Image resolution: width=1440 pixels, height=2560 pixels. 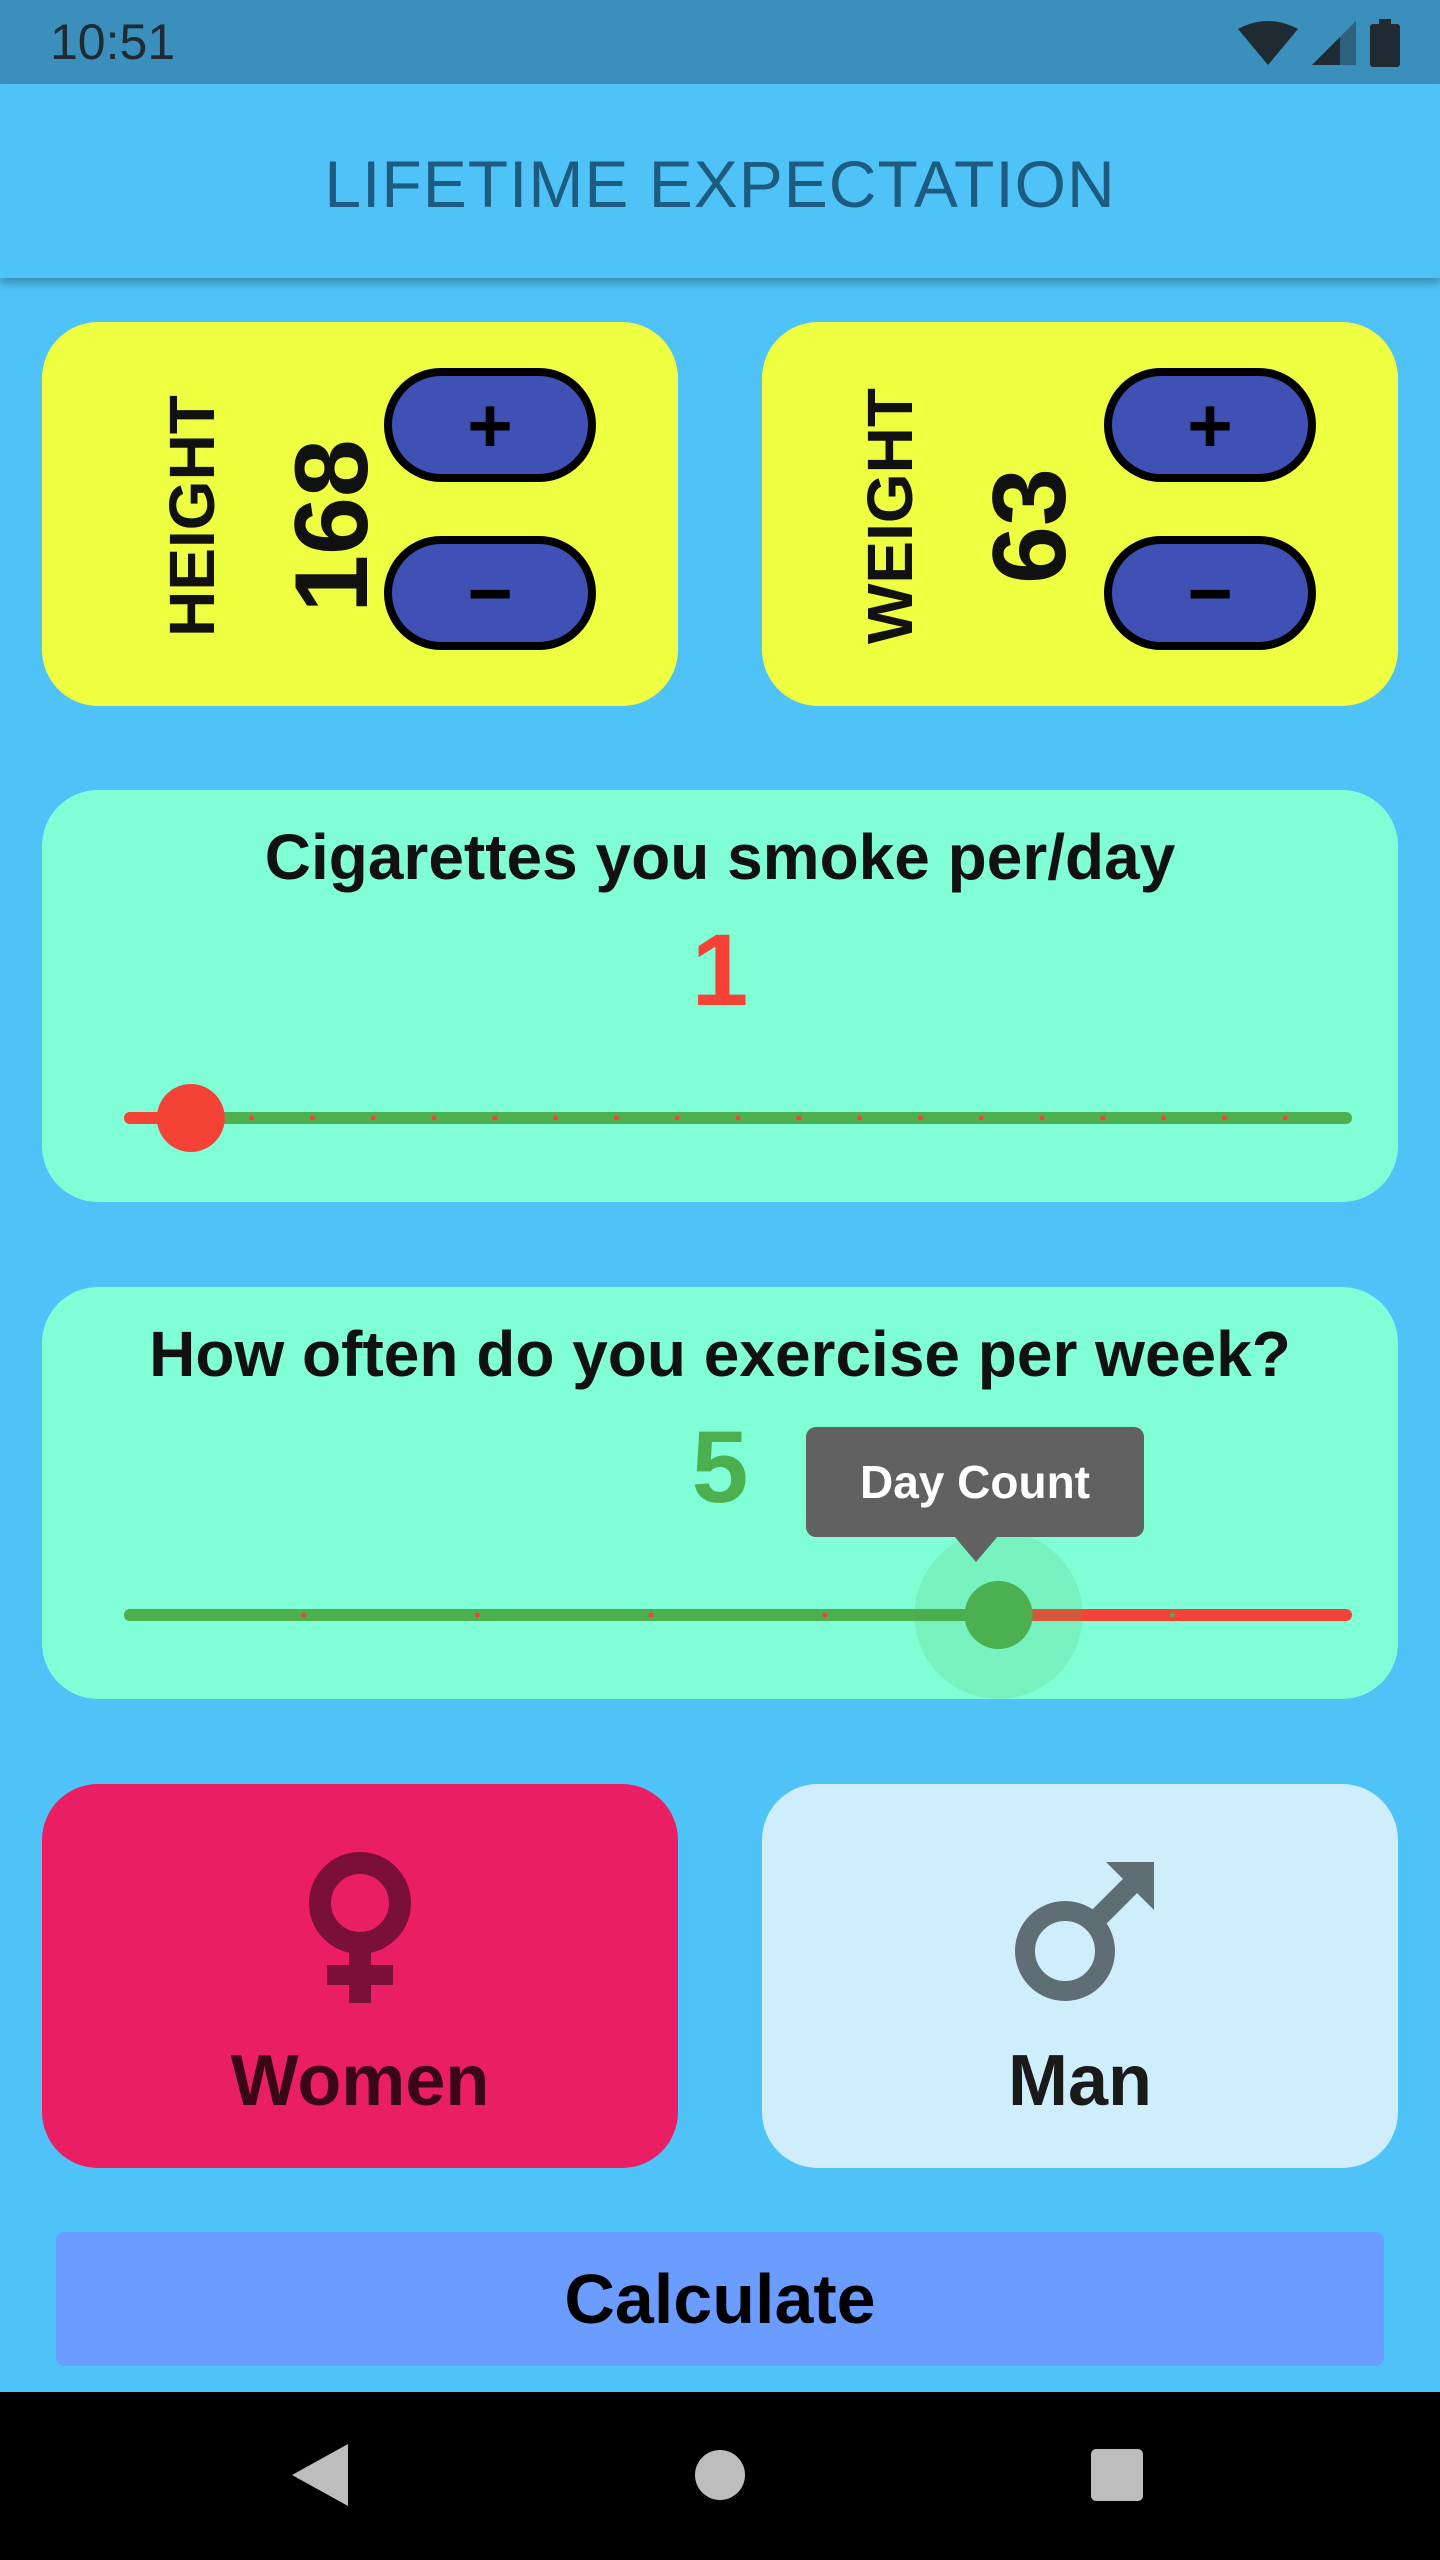 I want to click on status-icons, so click(x=1319, y=43).